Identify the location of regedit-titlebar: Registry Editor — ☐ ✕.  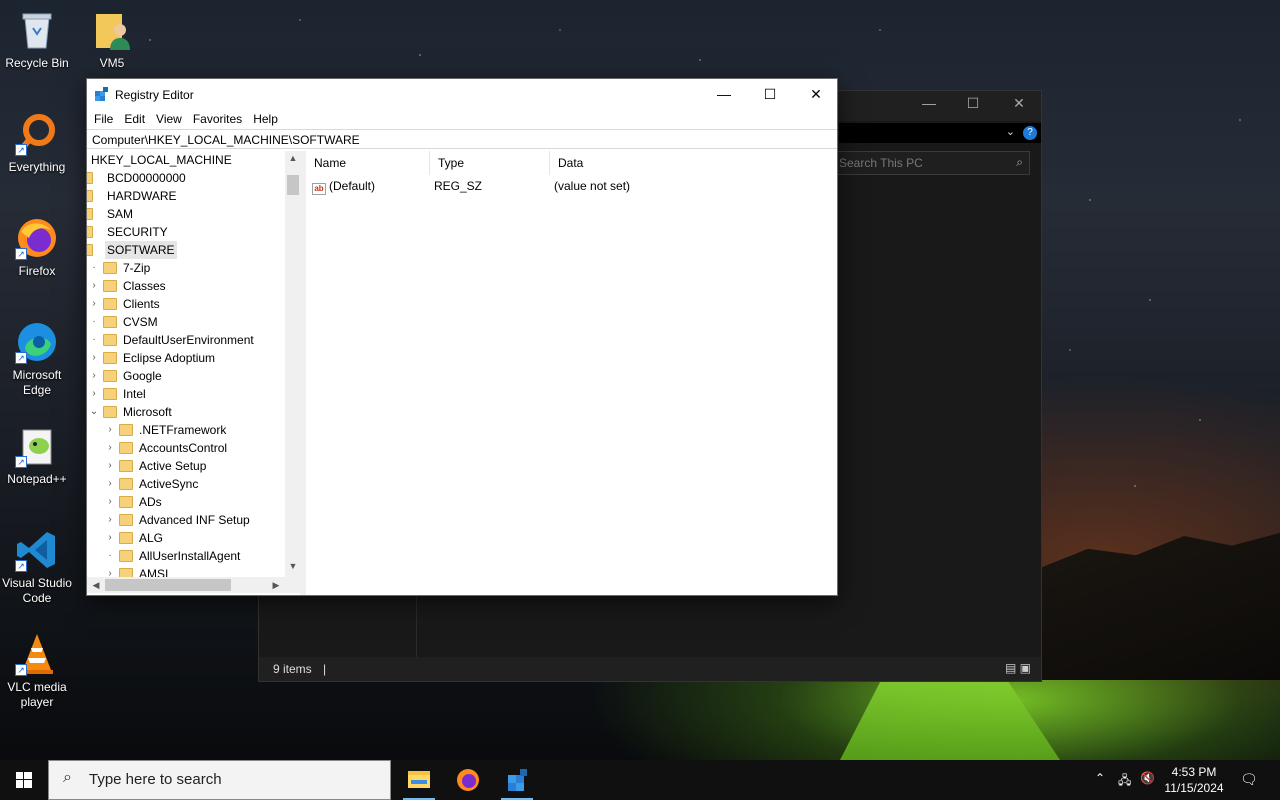
(462, 94).